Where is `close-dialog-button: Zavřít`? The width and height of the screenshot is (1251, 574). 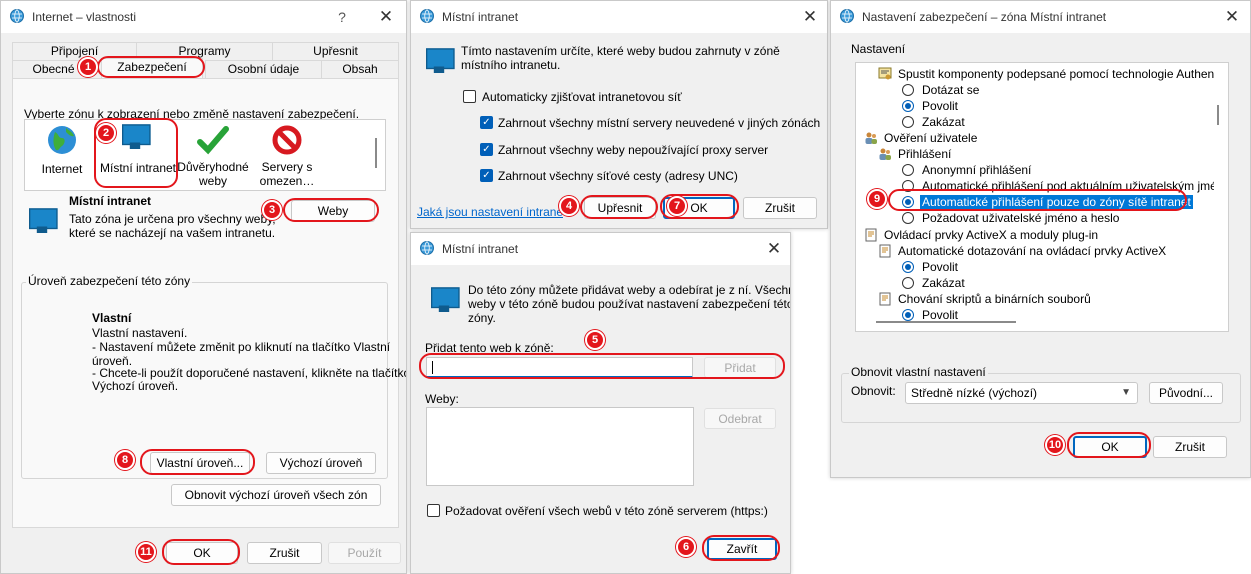 close-dialog-button: Zavřít is located at coordinates (742, 549).